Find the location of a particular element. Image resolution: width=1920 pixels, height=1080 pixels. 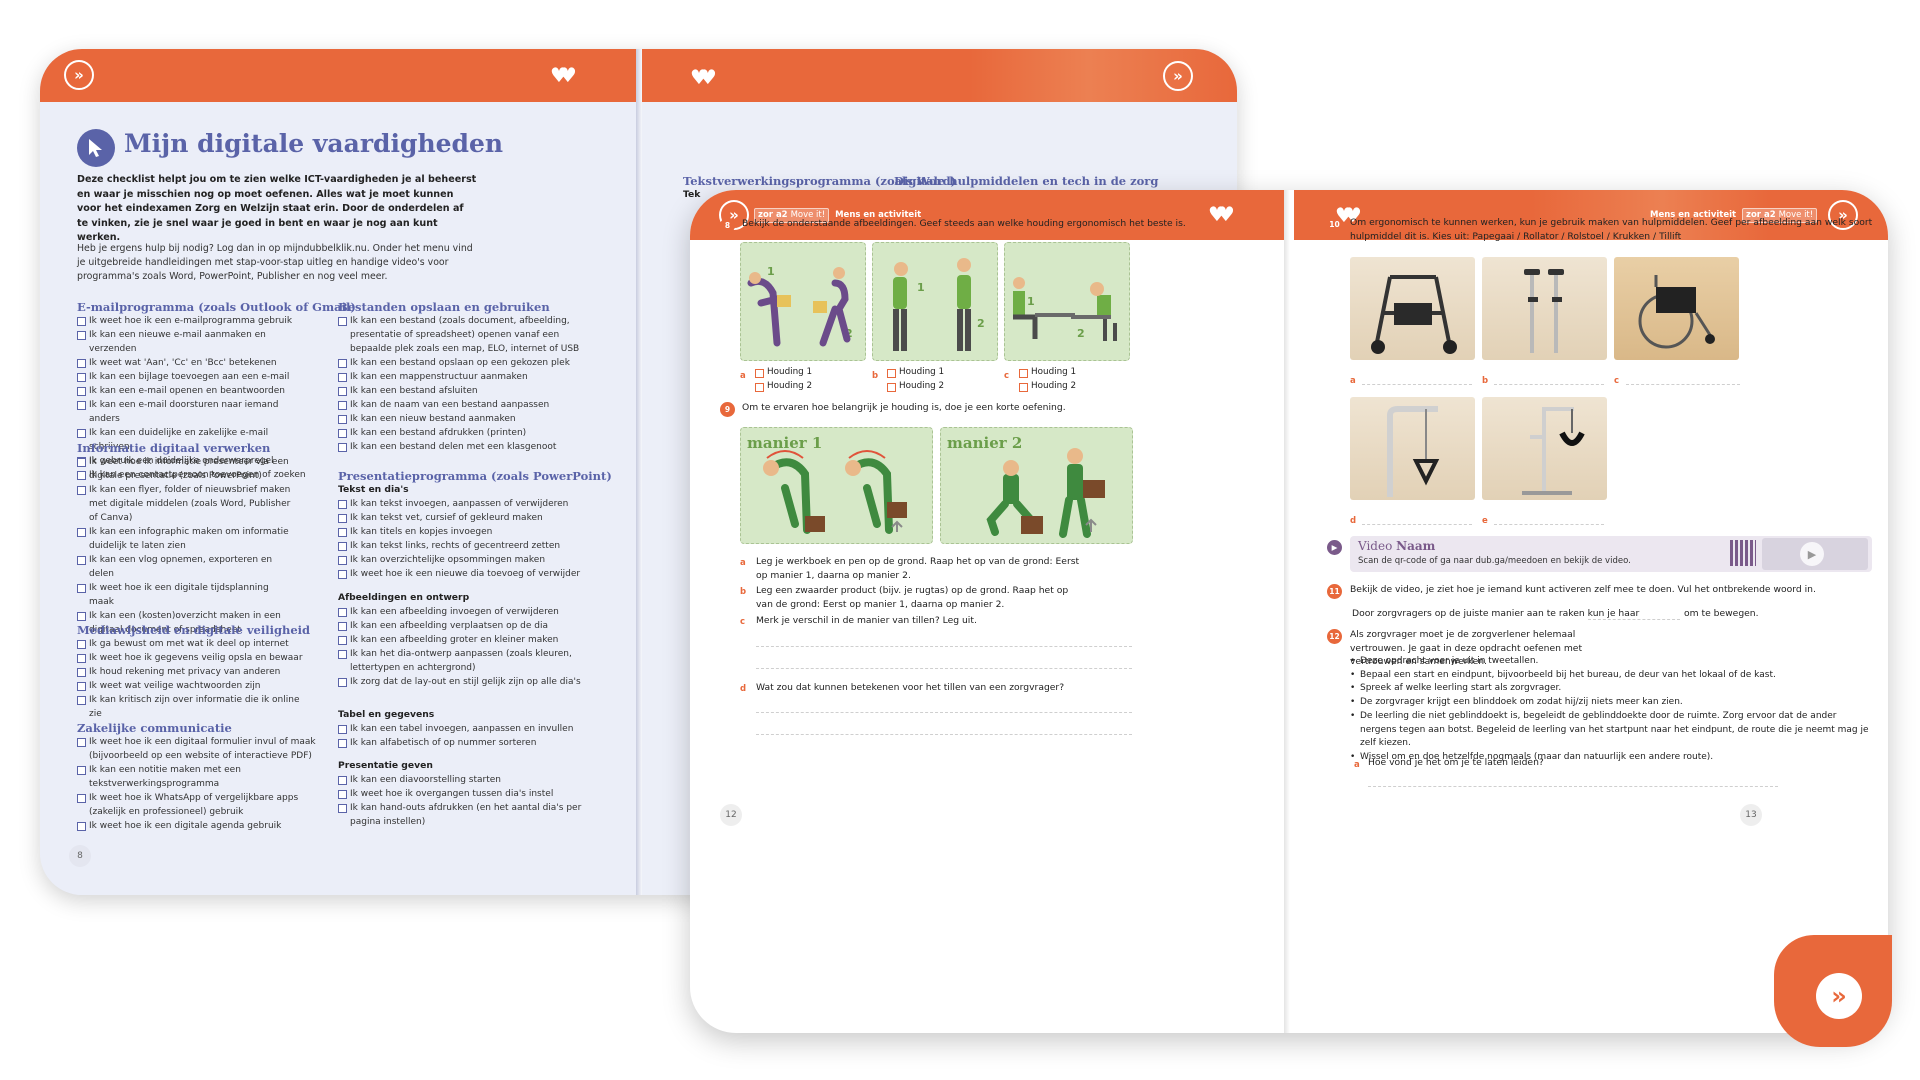

list-item: Ik kan een nieuw bestand aanmaken is located at coordinates (463, 419).